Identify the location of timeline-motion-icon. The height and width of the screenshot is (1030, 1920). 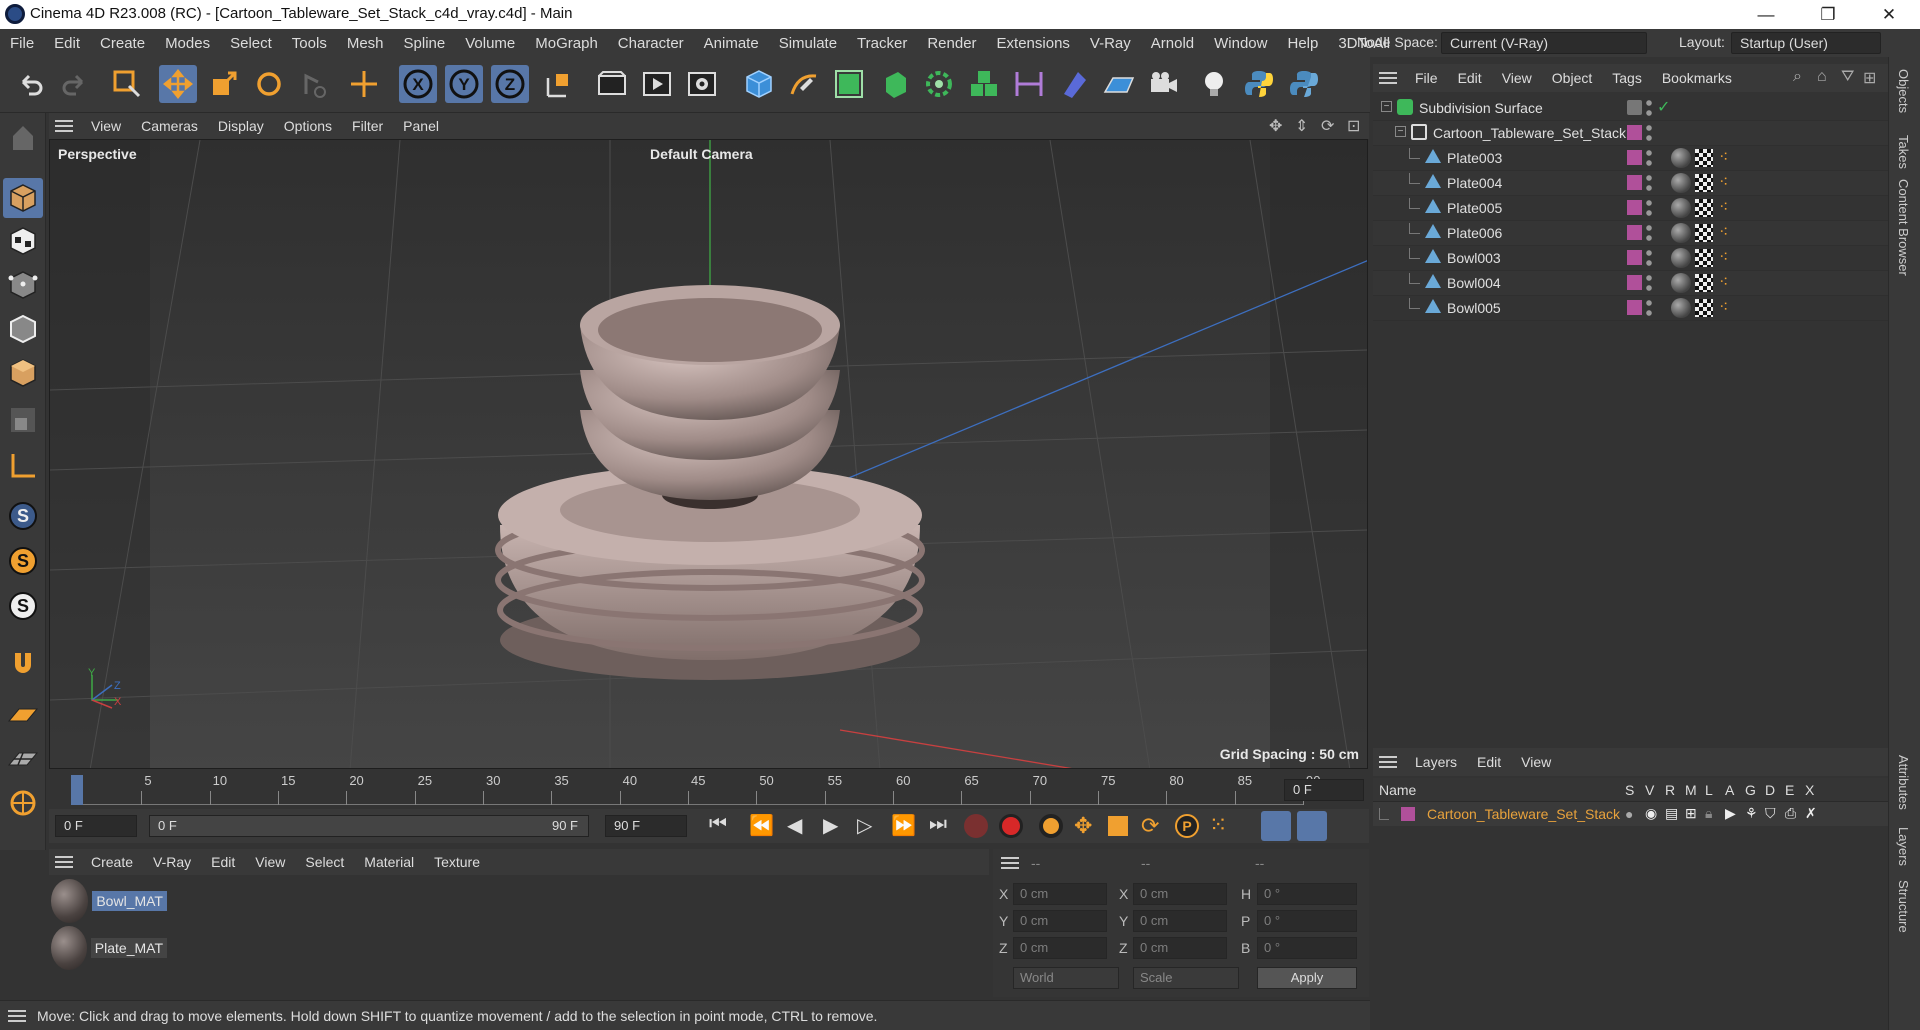
(1276, 826).